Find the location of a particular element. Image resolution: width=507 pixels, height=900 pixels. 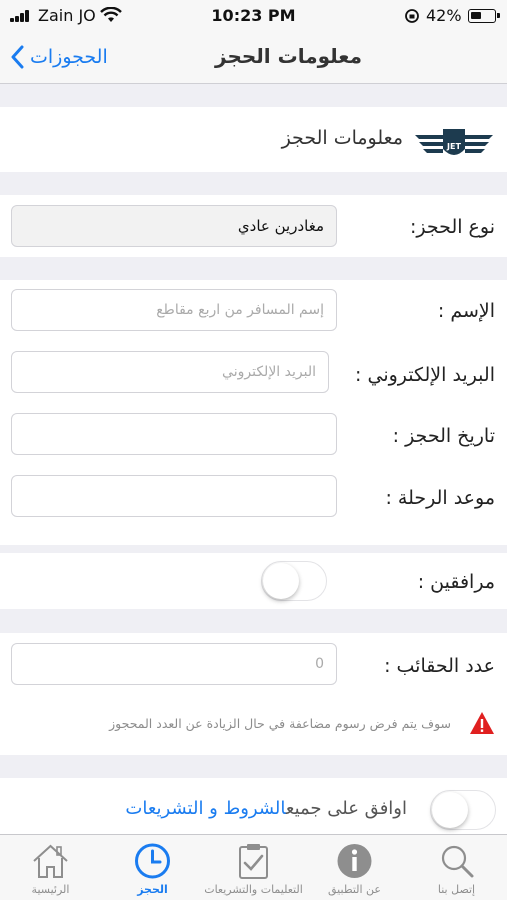

clock-icon is located at coordinates (152, 861).